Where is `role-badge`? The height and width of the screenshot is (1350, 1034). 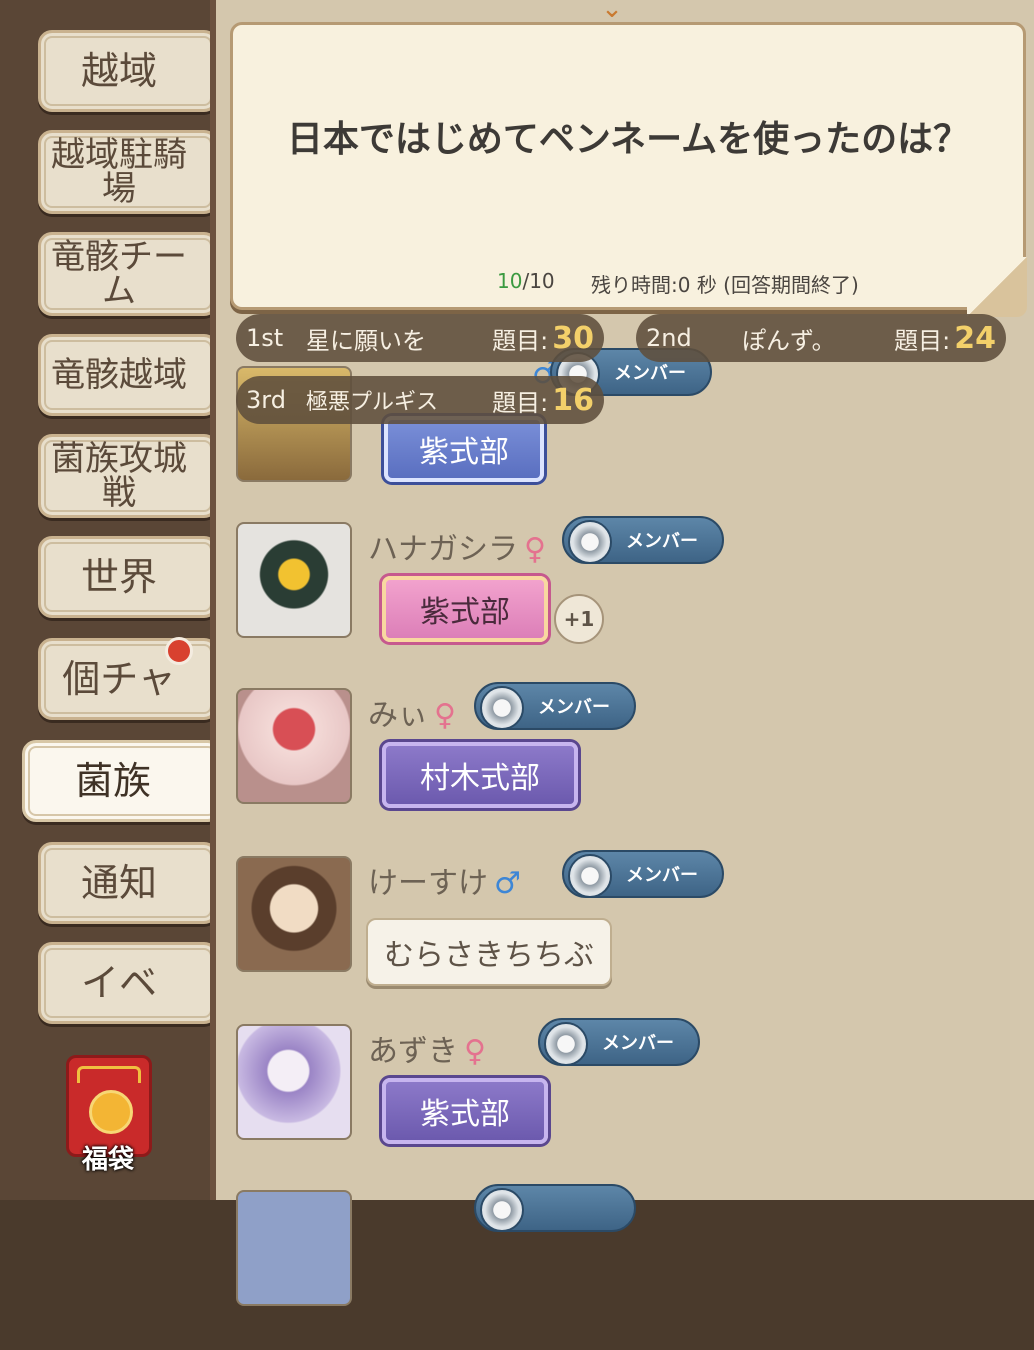
role-badge is located at coordinates (555, 1208).